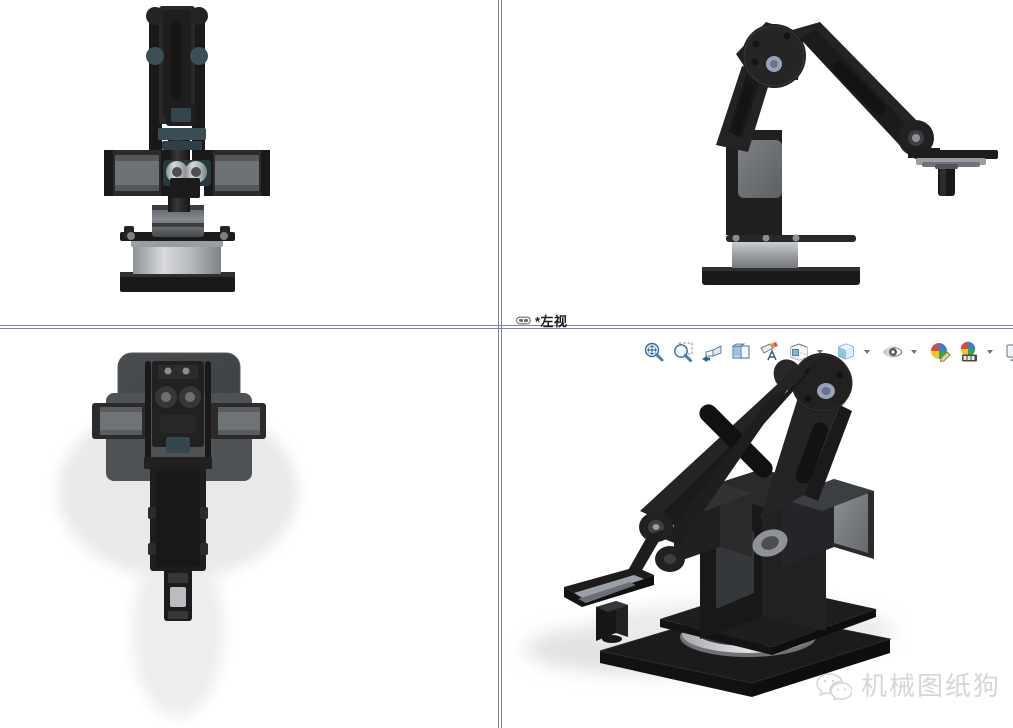  Describe the element at coordinates (523, 320) in the screenshot. I see `link-chain-icon` at that location.